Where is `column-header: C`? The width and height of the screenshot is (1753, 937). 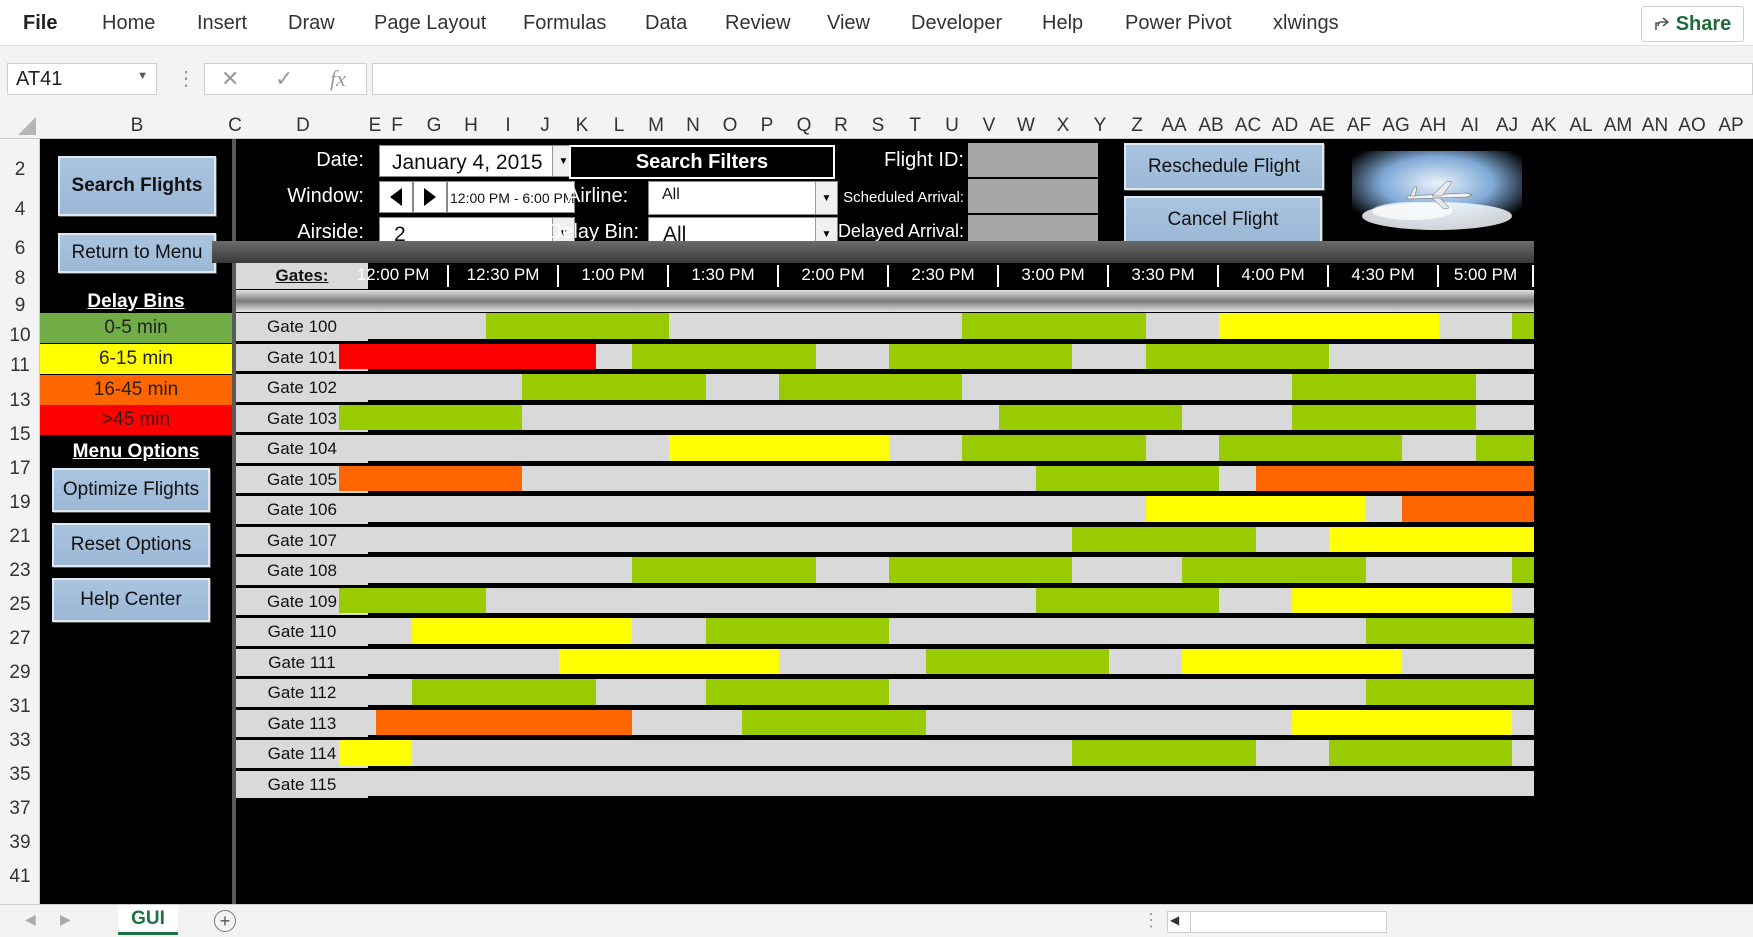
column-header: C is located at coordinates (235, 126).